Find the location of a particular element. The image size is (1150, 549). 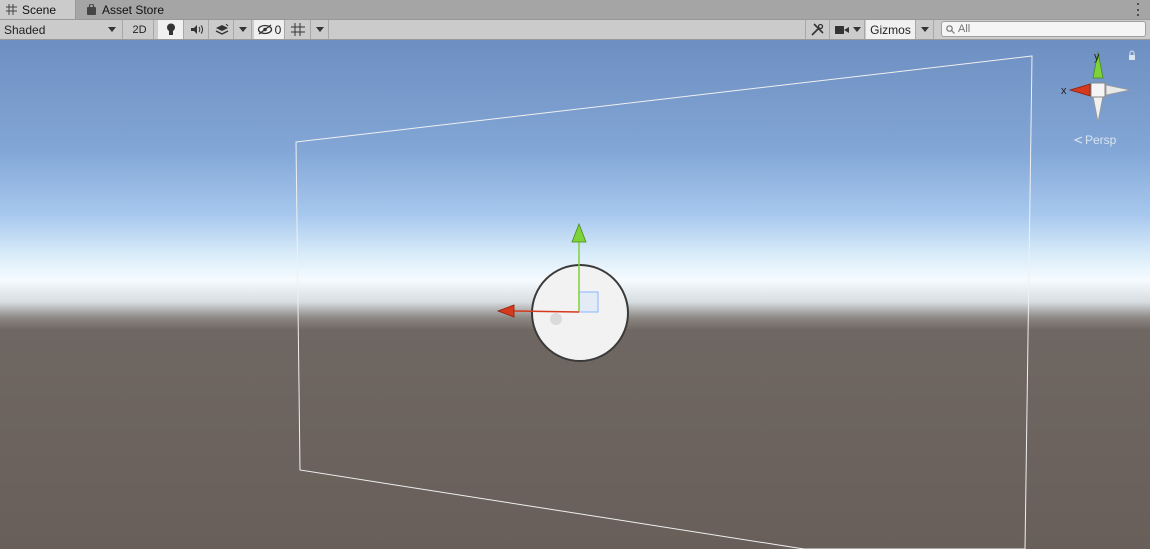

audio-toggle-button is located at coordinates (197, 29).